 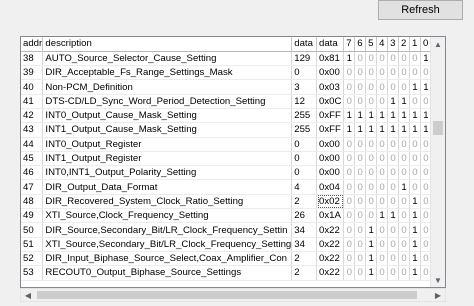 I want to click on horizontal-scrollbar: ◀ ▶, so click(x=233, y=295).